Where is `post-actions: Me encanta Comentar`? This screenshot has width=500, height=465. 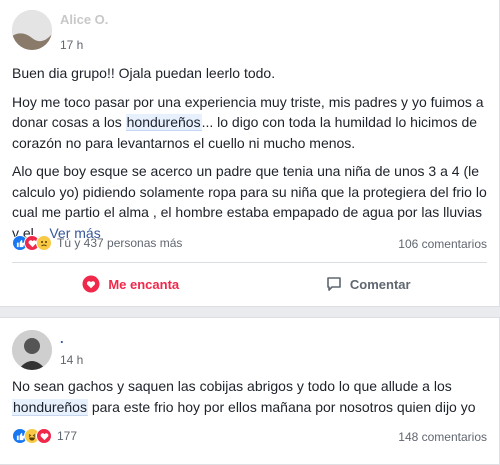
post-actions: Me encanta Comentar is located at coordinates (249, 284).